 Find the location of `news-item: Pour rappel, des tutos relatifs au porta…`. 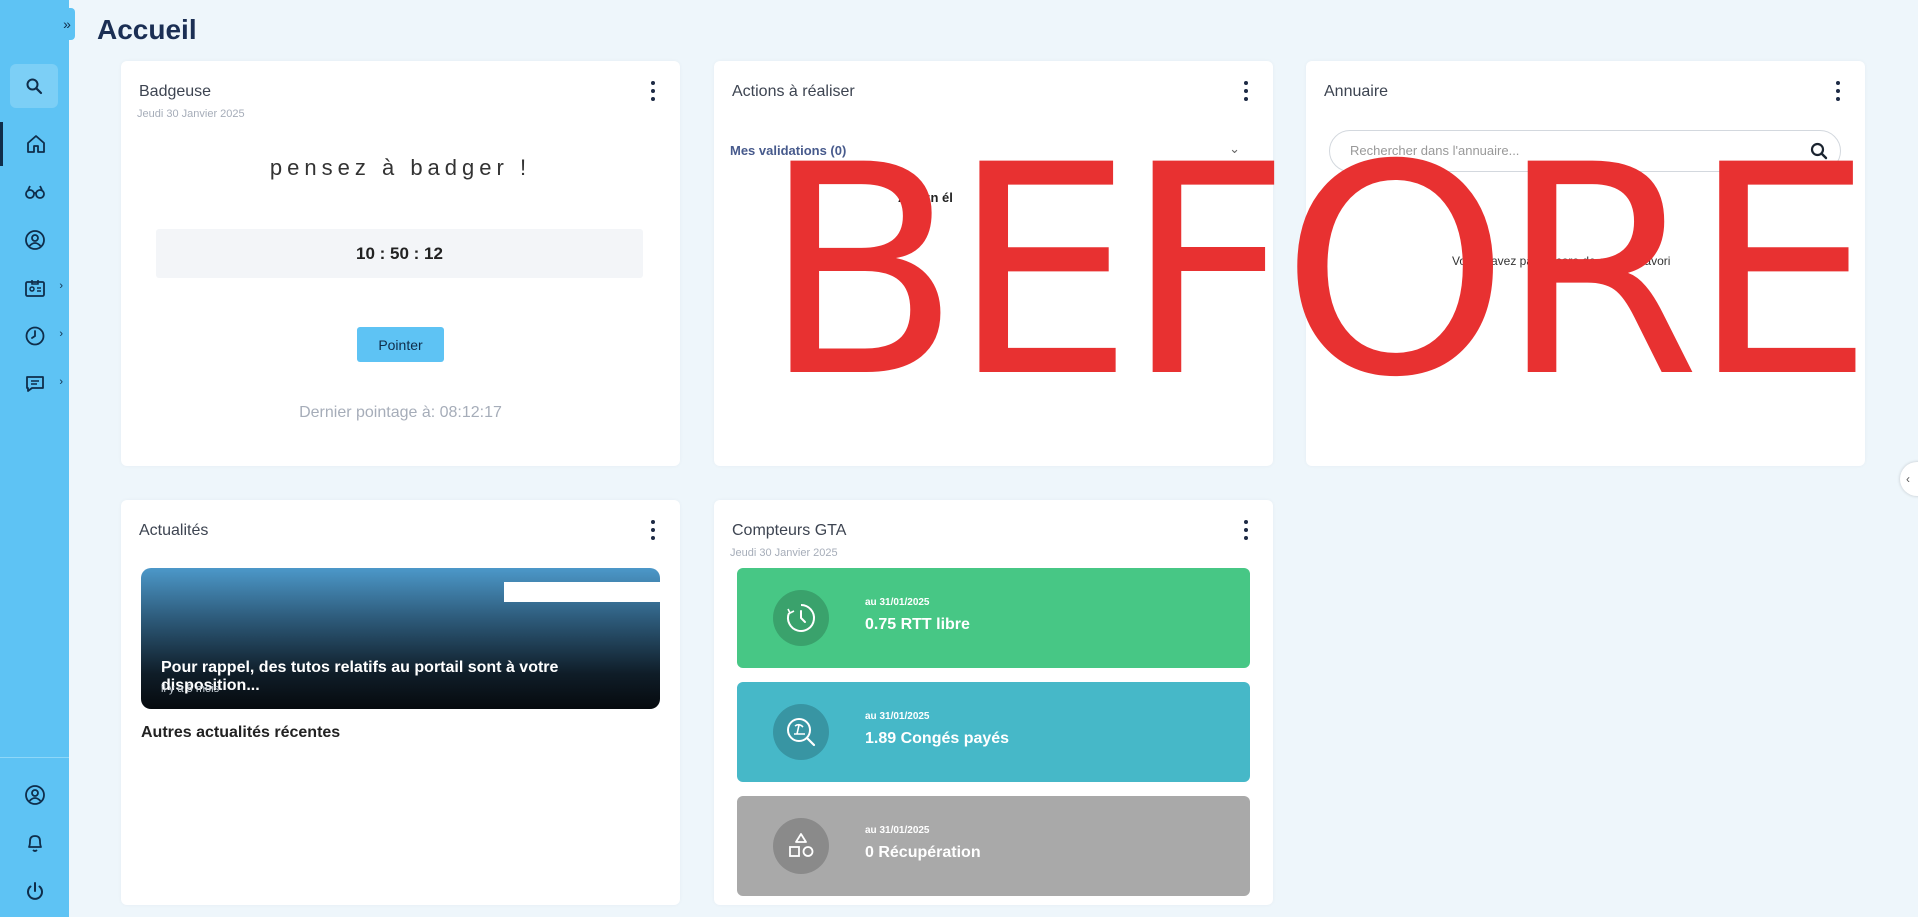

news-item: Pour rappel, des tutos relatifs au porta… is located at coordinates (400, 638).